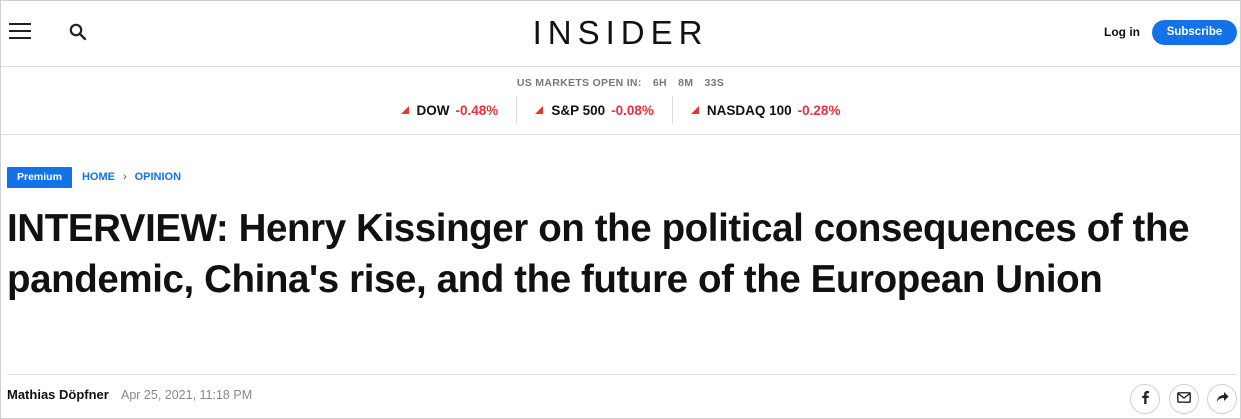 This screenshot has height=419, width=1241. Describe the element at coordinates (686, 83) in the screenshot. I see `countdown-minutes: 8M` at that location.